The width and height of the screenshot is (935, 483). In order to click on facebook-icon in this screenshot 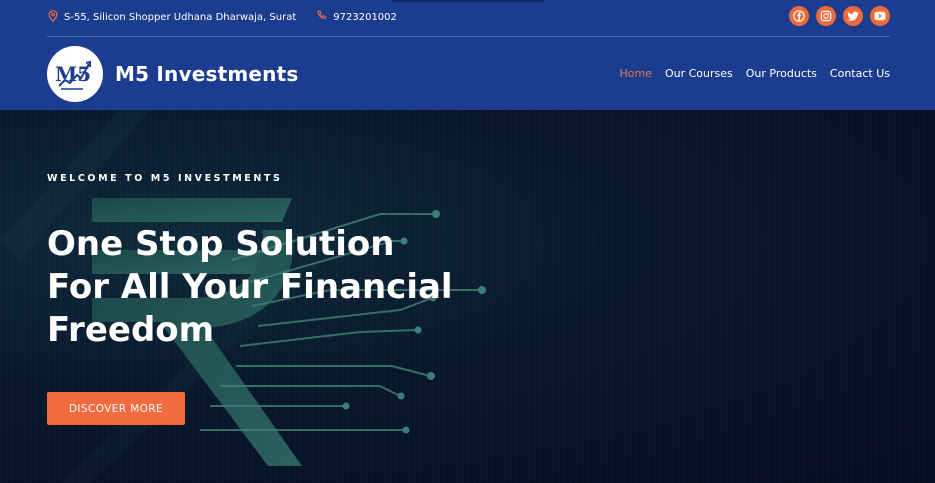, I will do `click(799, 16)`.